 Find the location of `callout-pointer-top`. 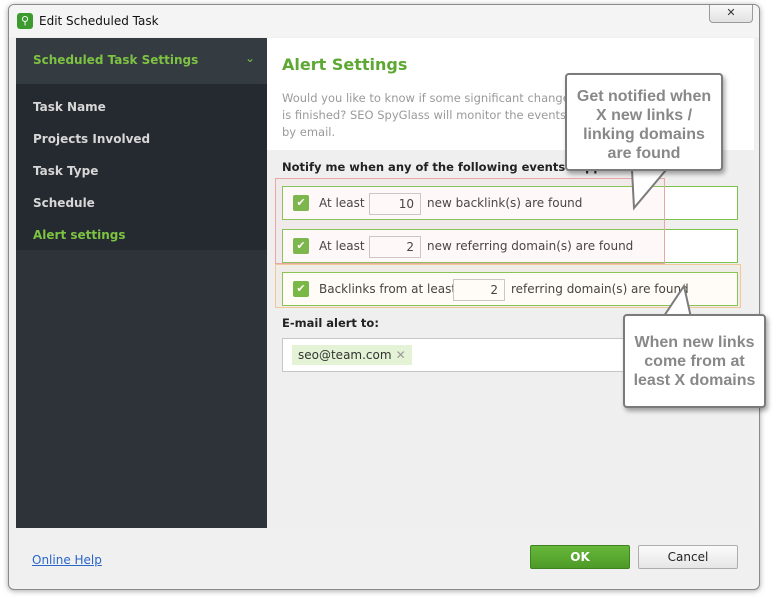

callout-pointer-top is located at coordinates (649, 190).